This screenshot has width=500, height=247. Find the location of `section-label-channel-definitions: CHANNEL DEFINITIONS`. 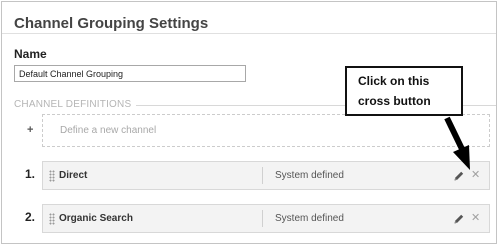

section-label-channel-definitions: CHANNEL DEFINITIONS is located at coordinates (73, 104).